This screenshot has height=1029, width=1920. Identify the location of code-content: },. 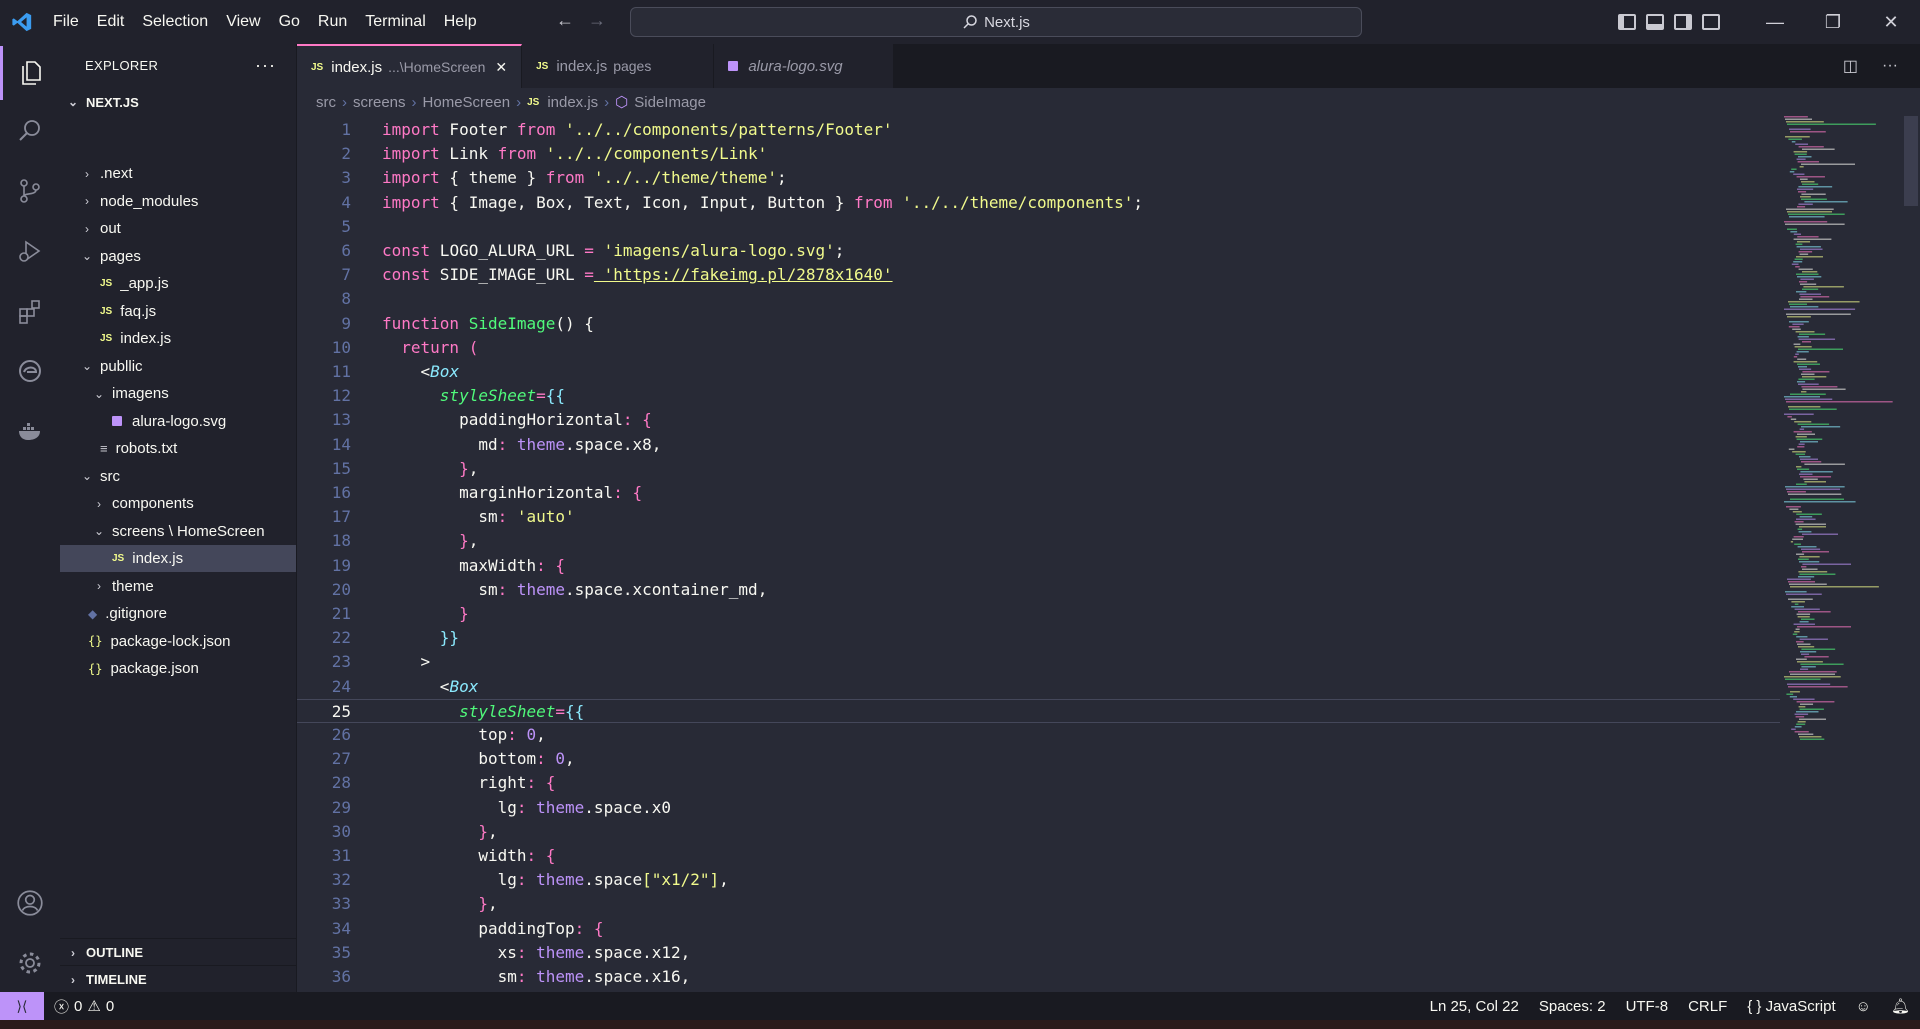
(439, 832).